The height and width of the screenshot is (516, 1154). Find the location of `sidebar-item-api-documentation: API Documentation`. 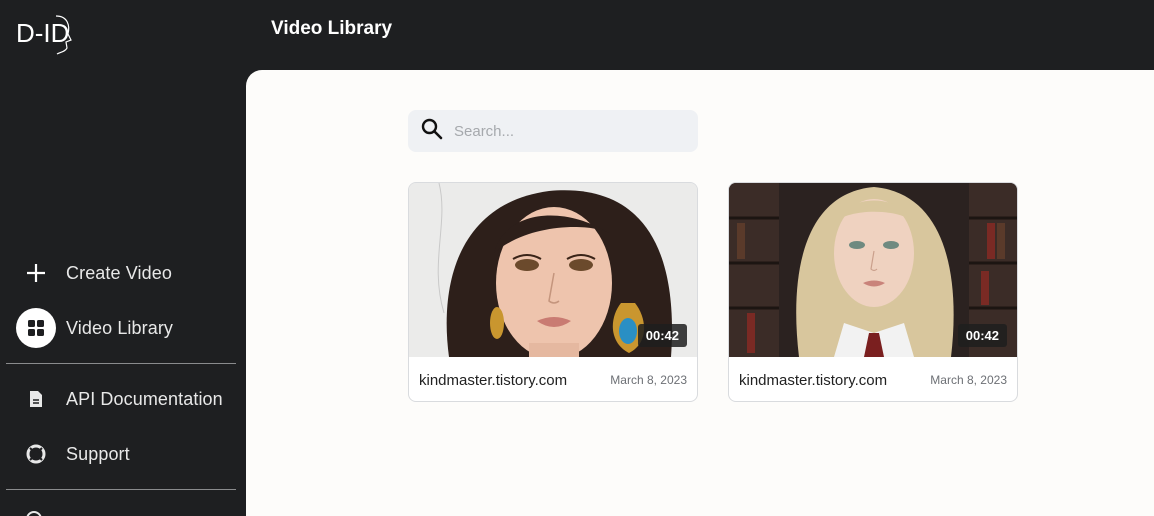

sidebar-item-api-documentation: API Documentation is located at coordinates (126, 399).